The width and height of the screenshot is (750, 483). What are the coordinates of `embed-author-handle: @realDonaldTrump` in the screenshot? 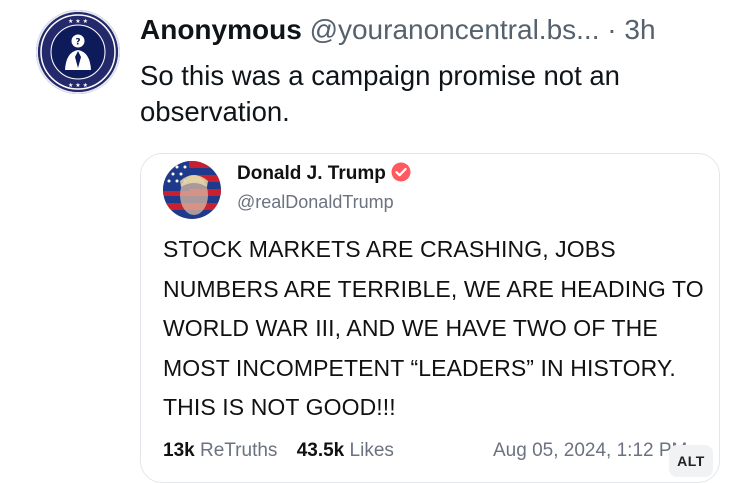 It's located at (315, 202).